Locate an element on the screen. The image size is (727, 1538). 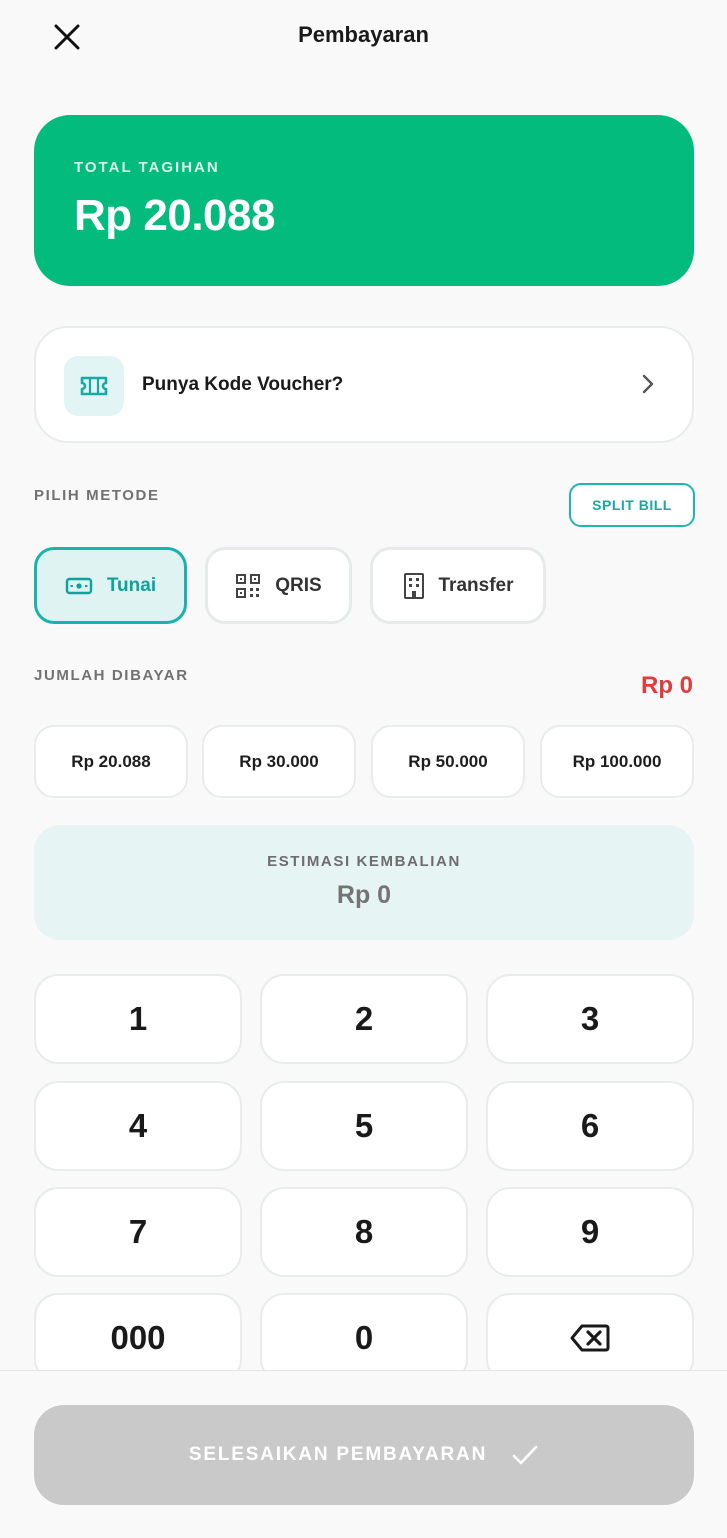
finish-payment-label: SELESAIKAN PEMBAYARAN is located at coordinates (338, 1454).